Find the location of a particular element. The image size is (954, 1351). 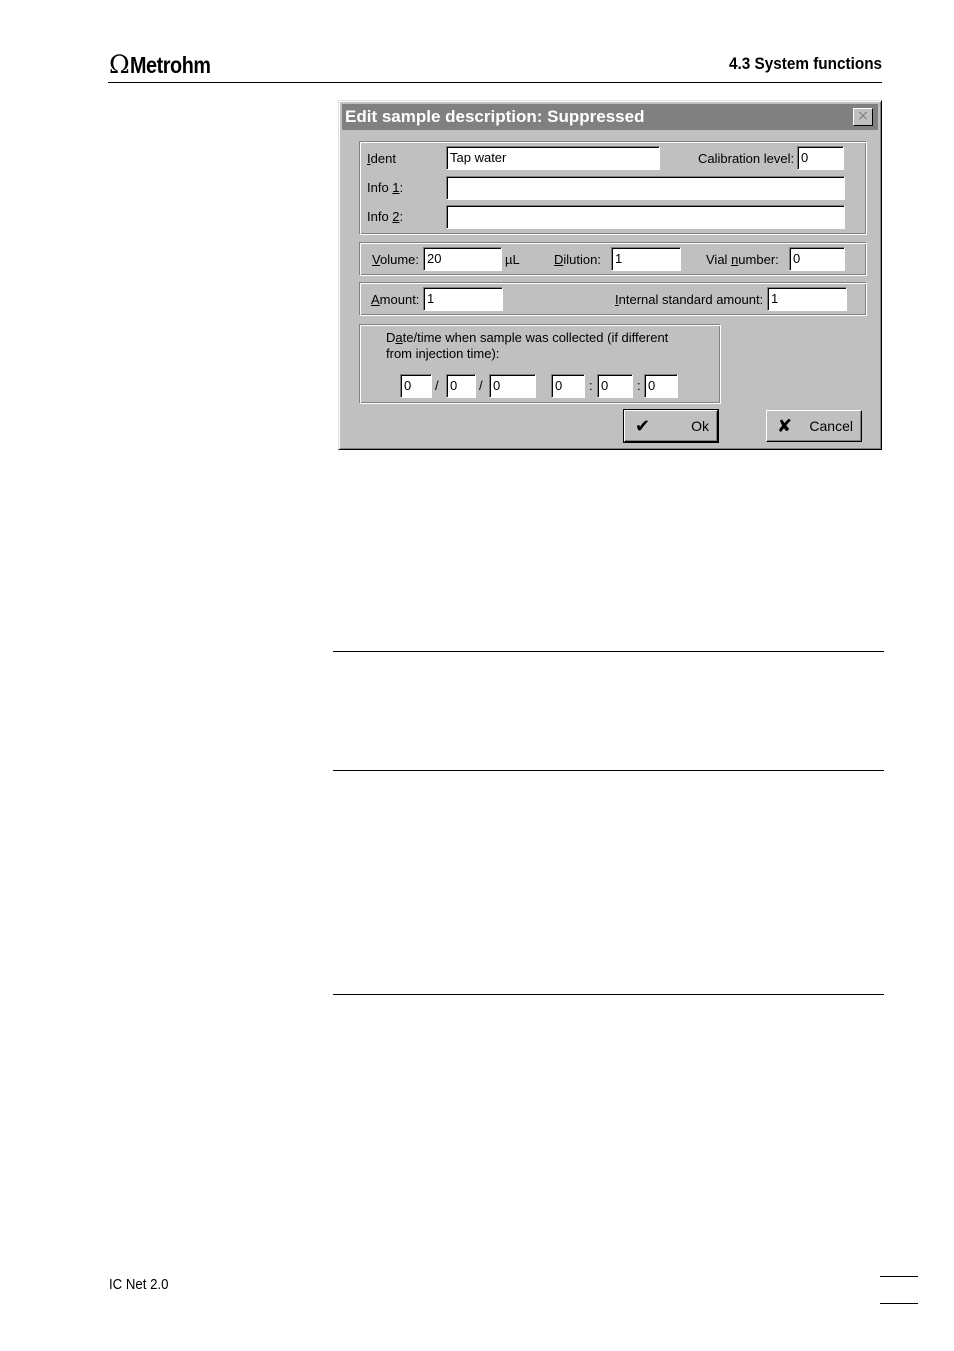

dilution-label: Dilution: is located at coordinates (577, 259).